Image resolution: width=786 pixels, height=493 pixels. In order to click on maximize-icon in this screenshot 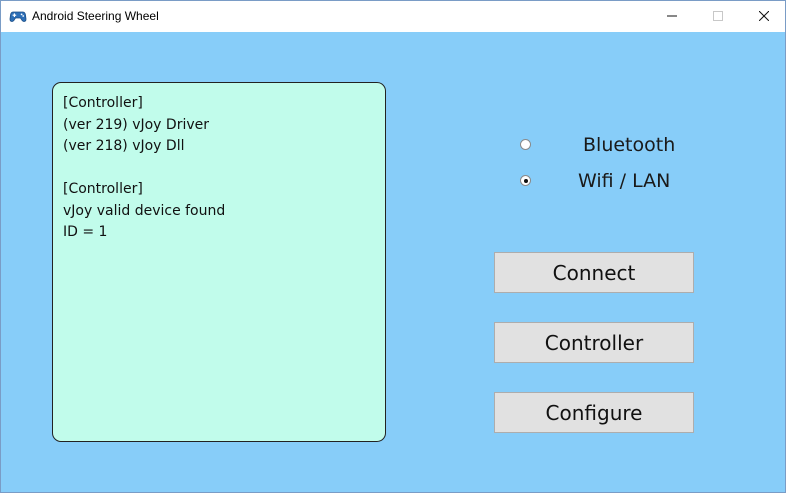, I will do `click(718, 17)`.